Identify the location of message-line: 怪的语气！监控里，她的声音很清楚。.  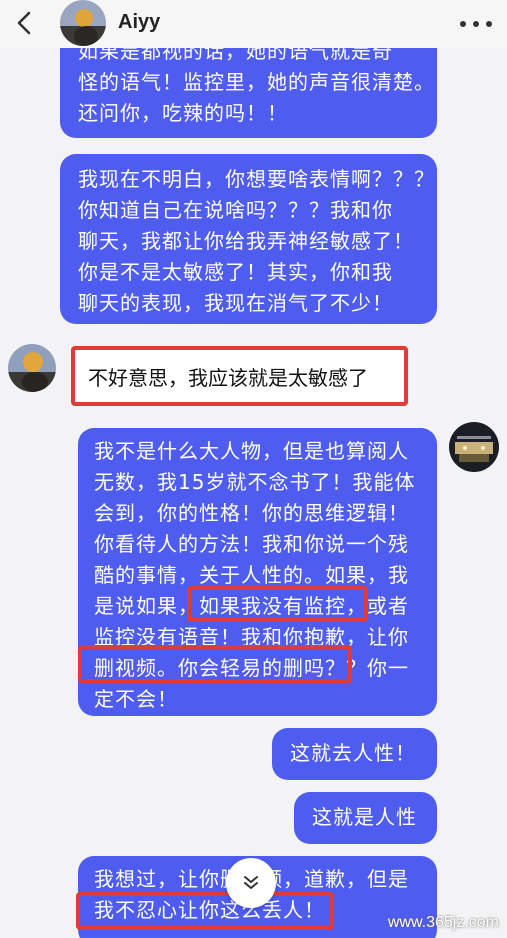
(256, 82).